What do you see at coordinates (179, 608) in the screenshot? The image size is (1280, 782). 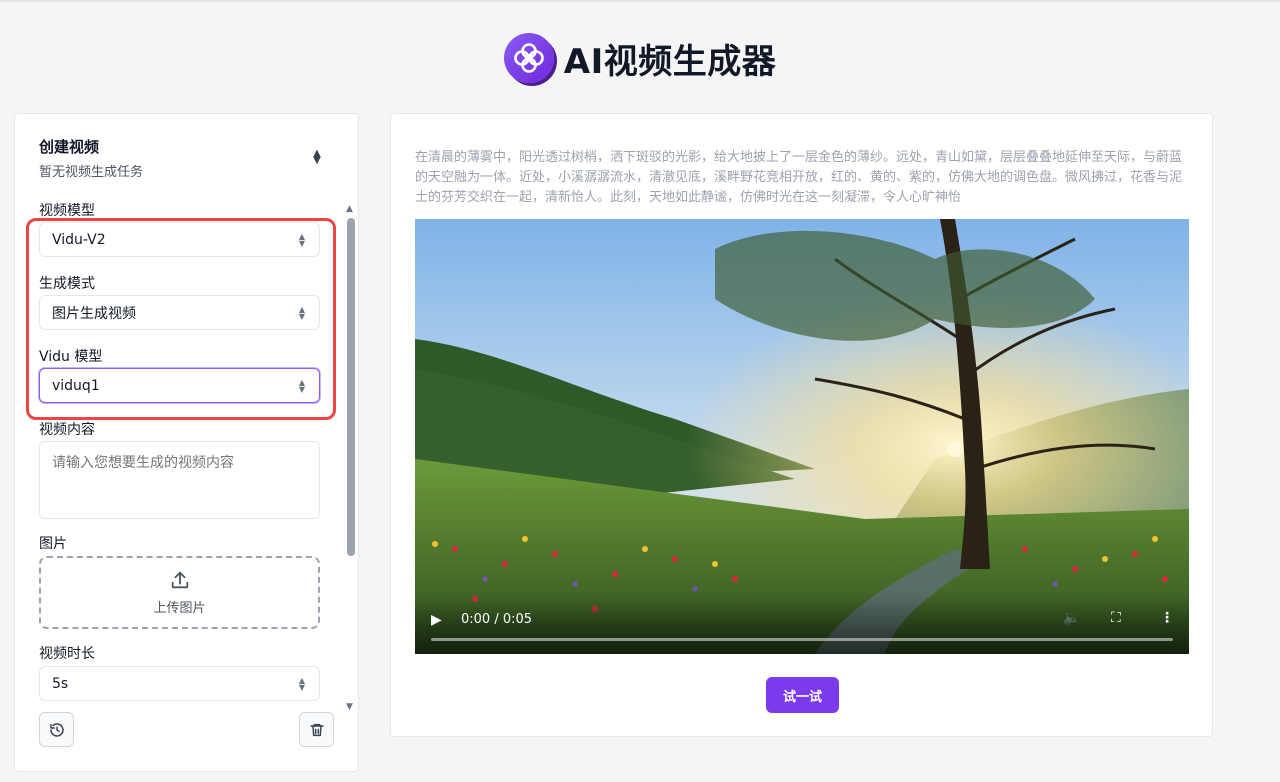 I see `upload-label: 上传图片` at bounding box center [179, 608].